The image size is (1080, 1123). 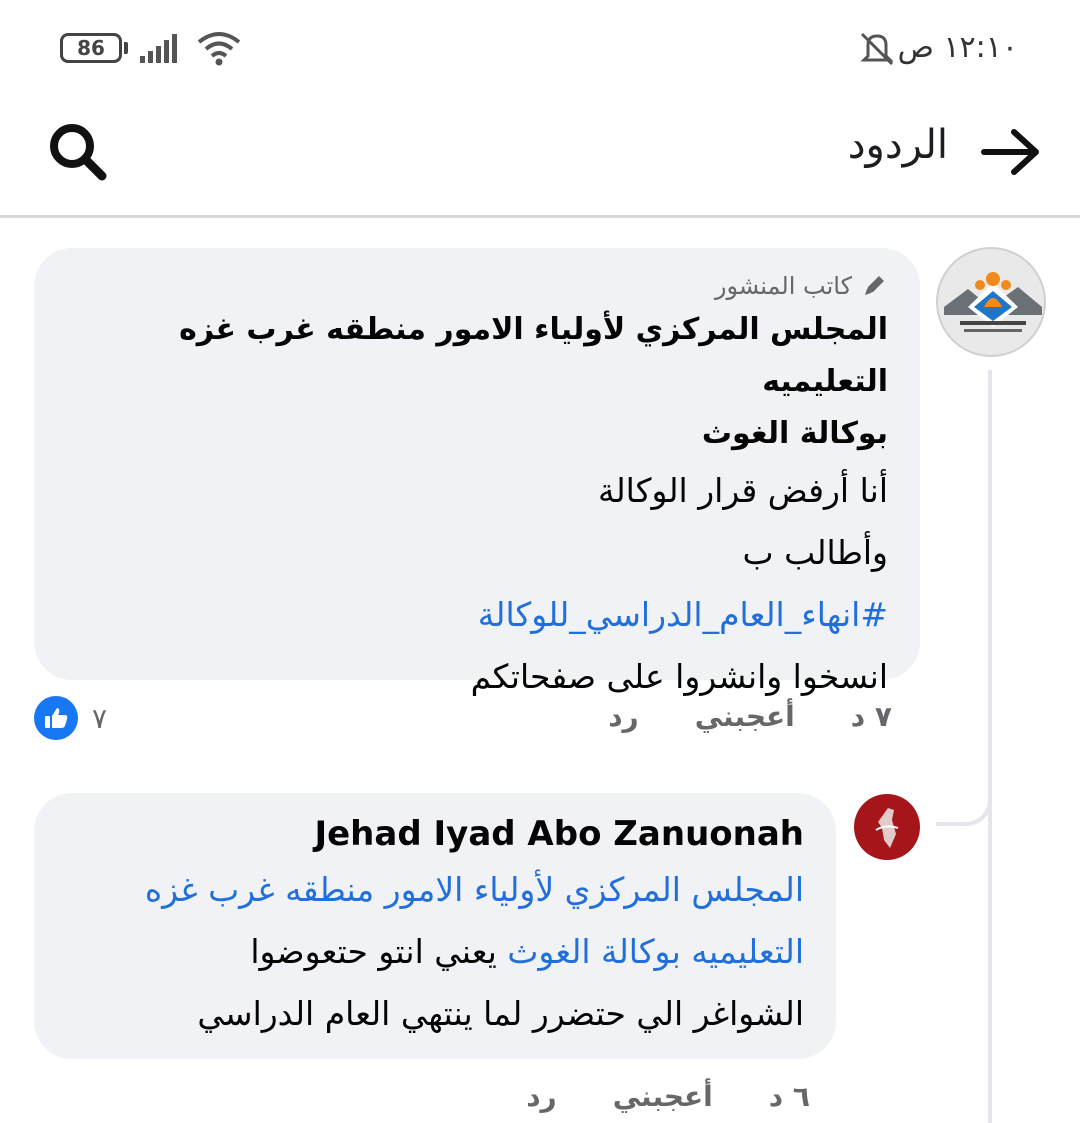 I want to click on wifi-icon, so click(x=219, y=49).